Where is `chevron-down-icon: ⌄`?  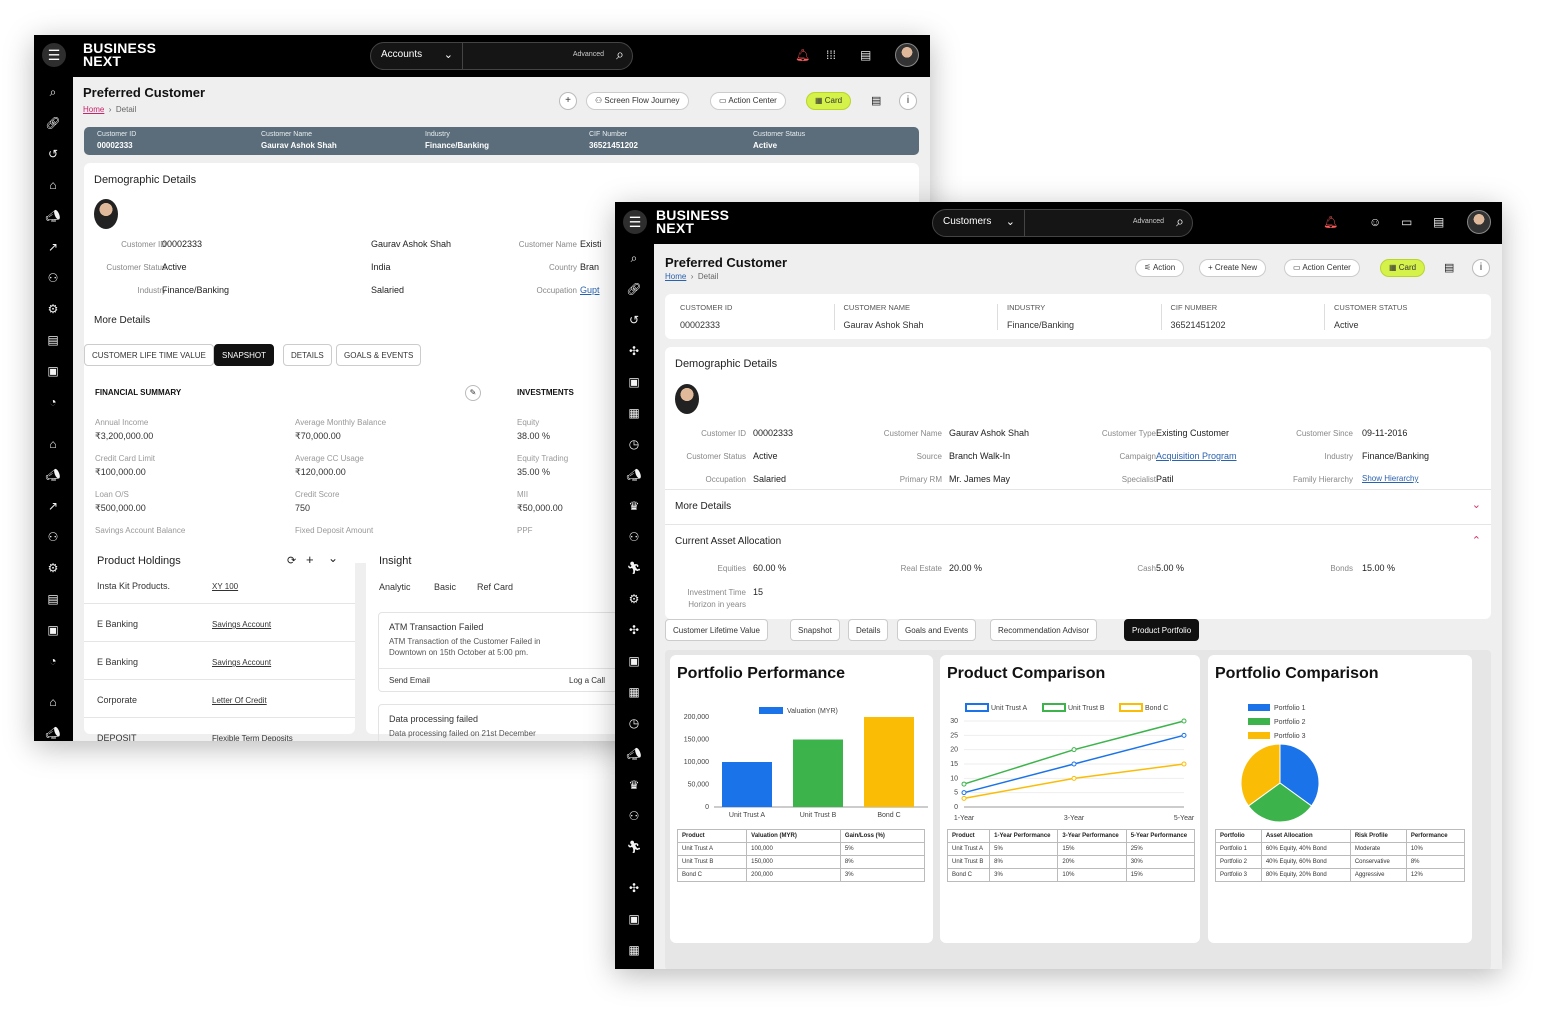
chevron-down-icon: ⌄ is located at coordinates (1476, 504).